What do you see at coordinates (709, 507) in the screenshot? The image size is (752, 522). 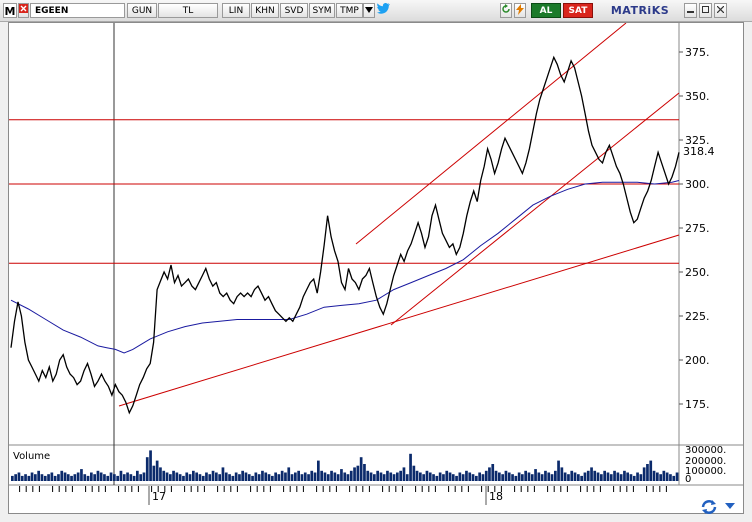 I see `sync-button` at bounding box center [709, 507].